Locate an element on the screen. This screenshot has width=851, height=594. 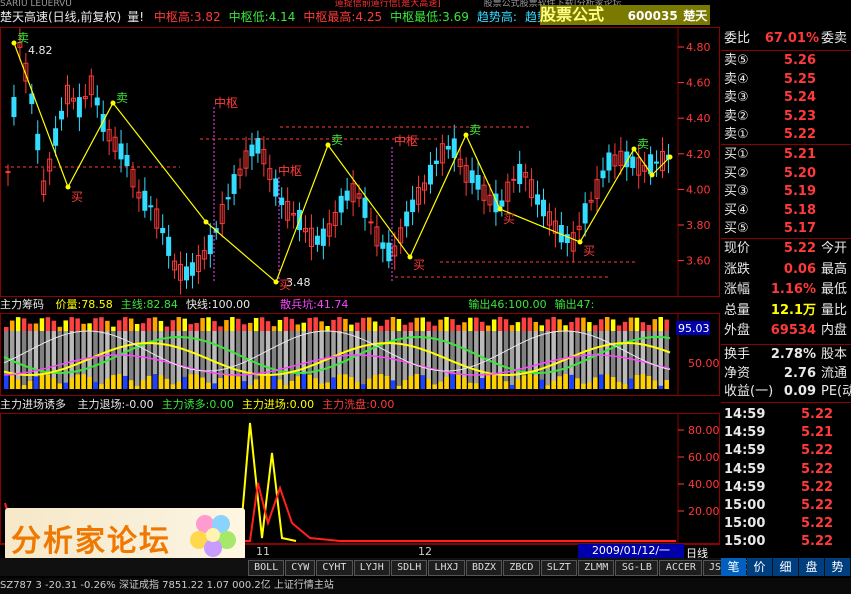
indicator-tab-zbcd: ZBCD is located at coordinates (521, 568).